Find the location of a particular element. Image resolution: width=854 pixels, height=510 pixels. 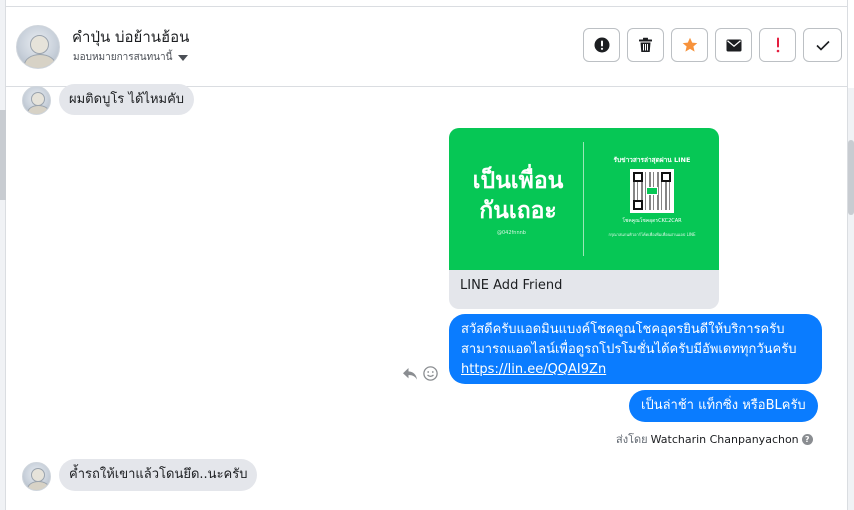

spam-button is located at coordinates (601, 45).